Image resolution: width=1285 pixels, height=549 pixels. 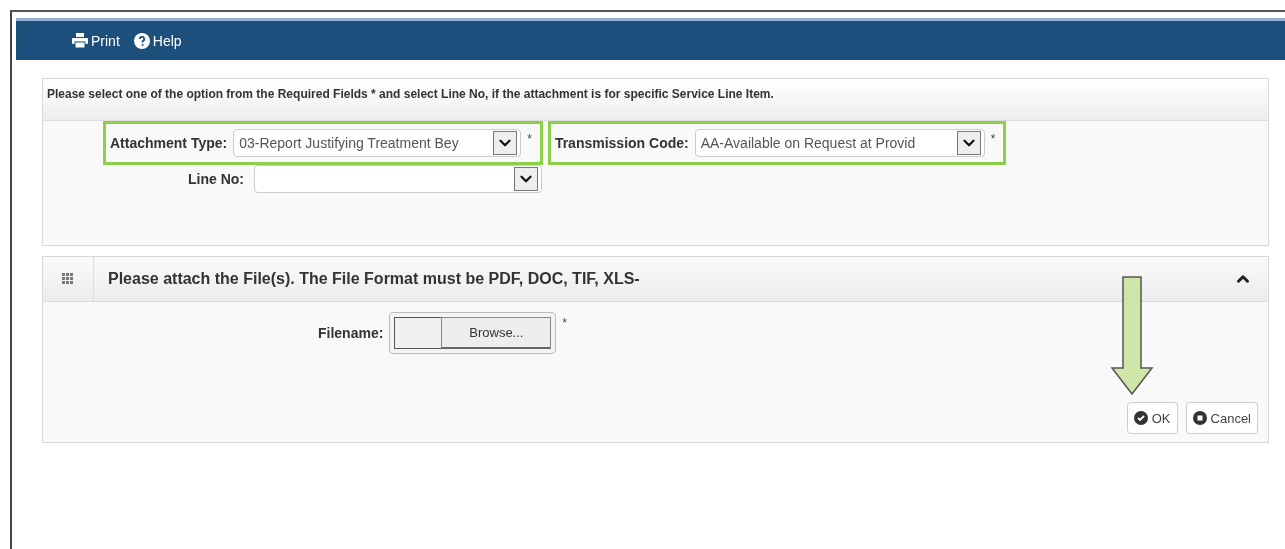 What do you see at coordinates (377, 143) in the screenshot?
I see `attachment-type-select: 03-Report Justifying Treatment Bey` at bounding box center [377, 143].